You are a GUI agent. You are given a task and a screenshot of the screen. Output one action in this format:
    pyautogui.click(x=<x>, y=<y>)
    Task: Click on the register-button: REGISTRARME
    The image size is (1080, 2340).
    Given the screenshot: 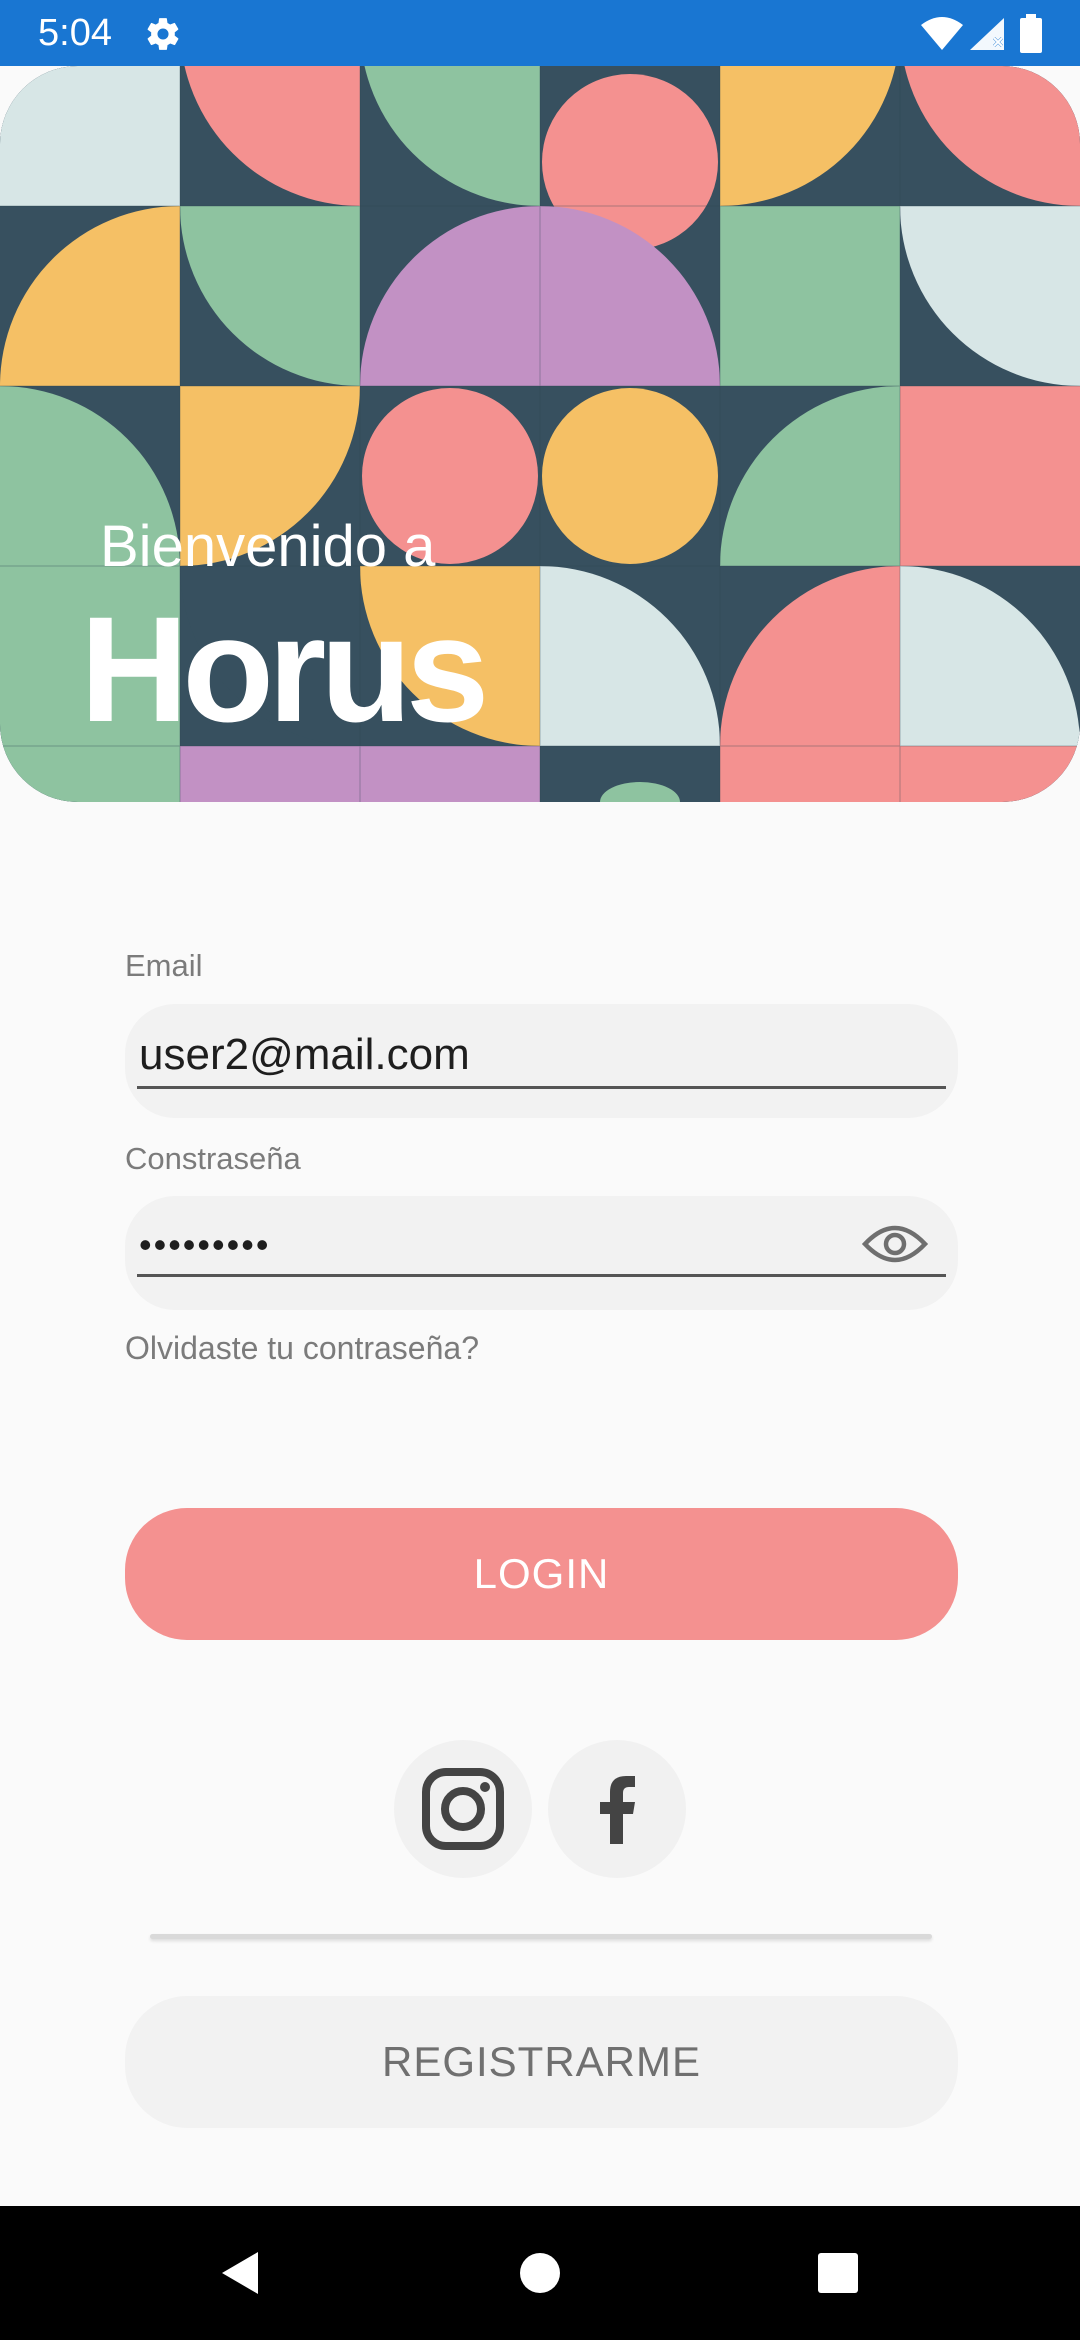 What is the action you would take?
    pyautogui.click(x=541, y=2062)
    